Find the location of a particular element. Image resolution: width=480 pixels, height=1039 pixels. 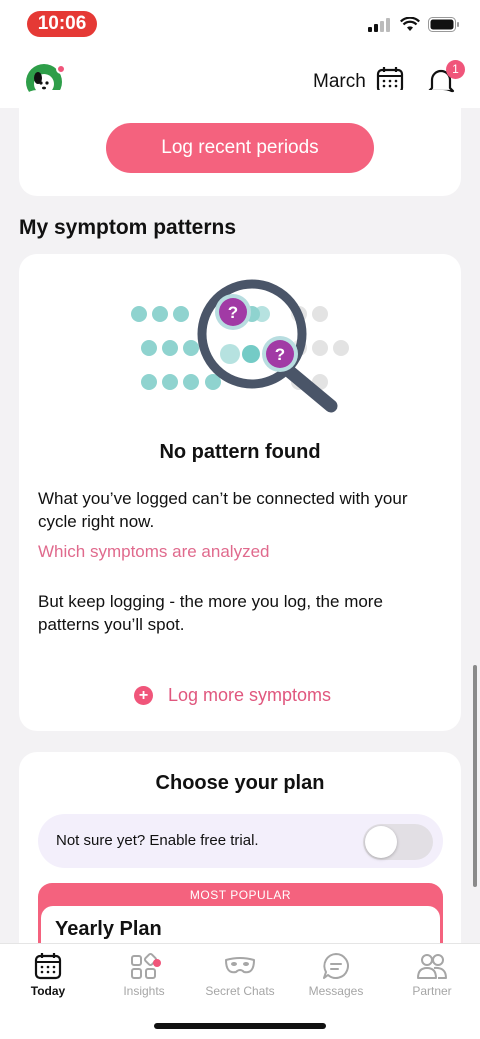

tab-label: Partner is located at coordinates (432, 991).